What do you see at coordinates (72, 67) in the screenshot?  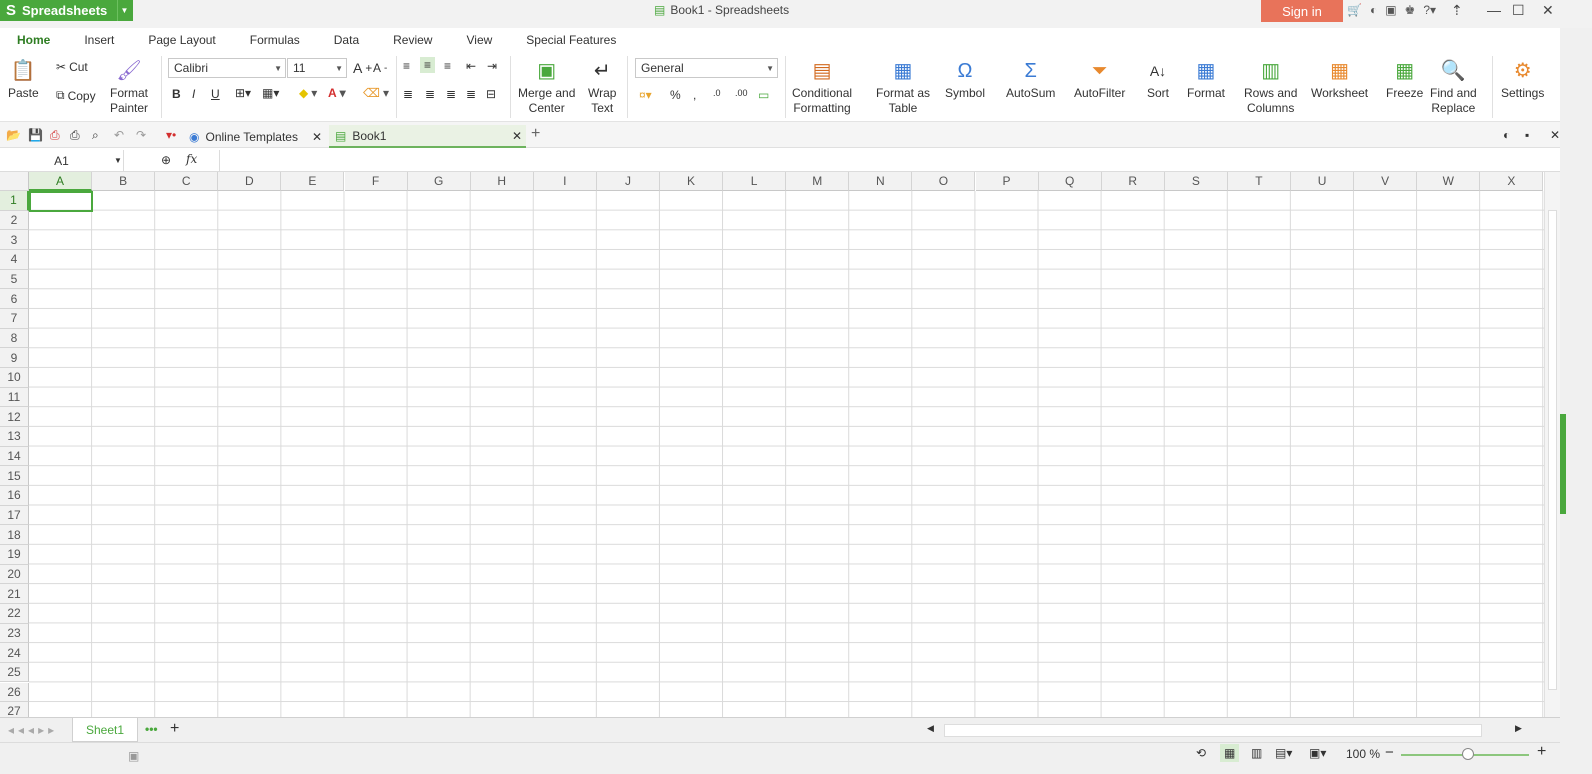 I see `cut-button: ✂ Cut` at bounding box center [72, 67].